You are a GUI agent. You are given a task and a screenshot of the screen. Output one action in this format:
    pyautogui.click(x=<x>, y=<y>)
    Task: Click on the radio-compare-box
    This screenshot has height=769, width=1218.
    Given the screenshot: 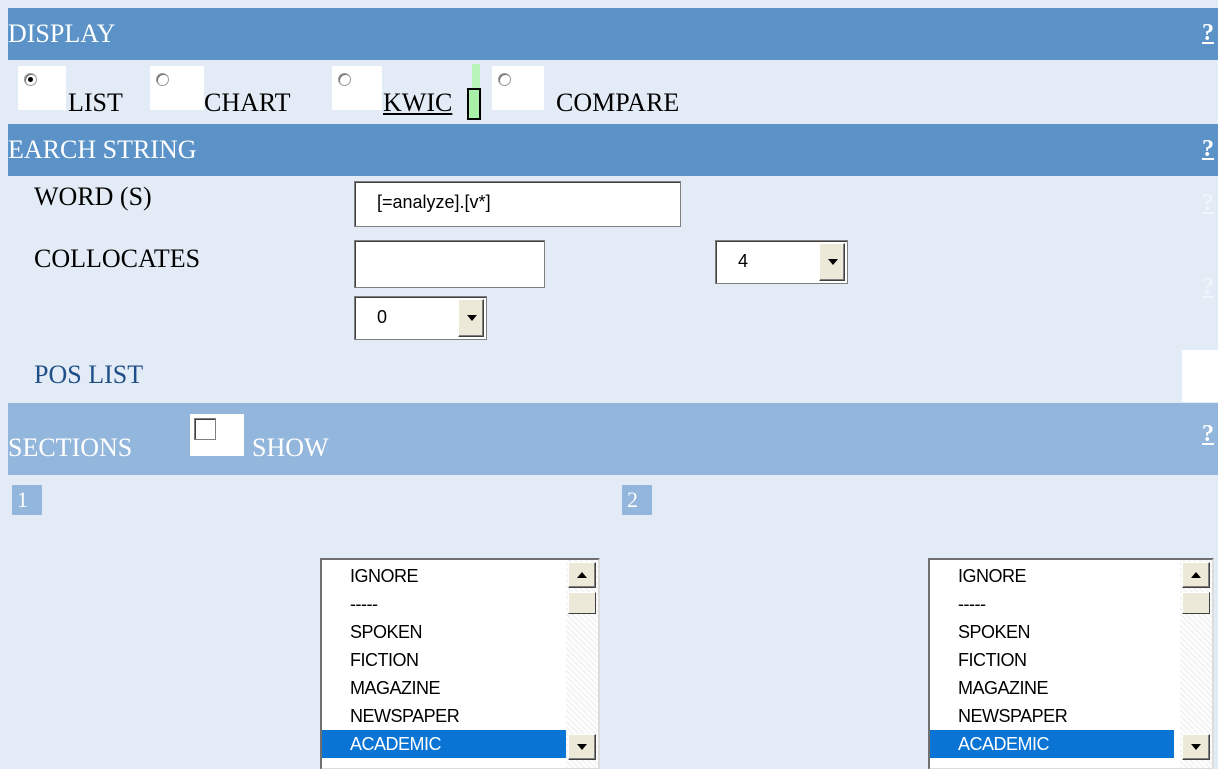 What is the action you would take?
    pyautogui.click(x=518, y=88)
    